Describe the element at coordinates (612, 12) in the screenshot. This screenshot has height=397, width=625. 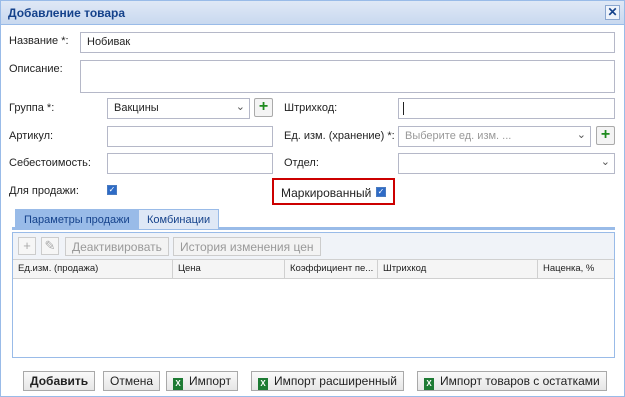
I see `close-icon: ✕` at that location.